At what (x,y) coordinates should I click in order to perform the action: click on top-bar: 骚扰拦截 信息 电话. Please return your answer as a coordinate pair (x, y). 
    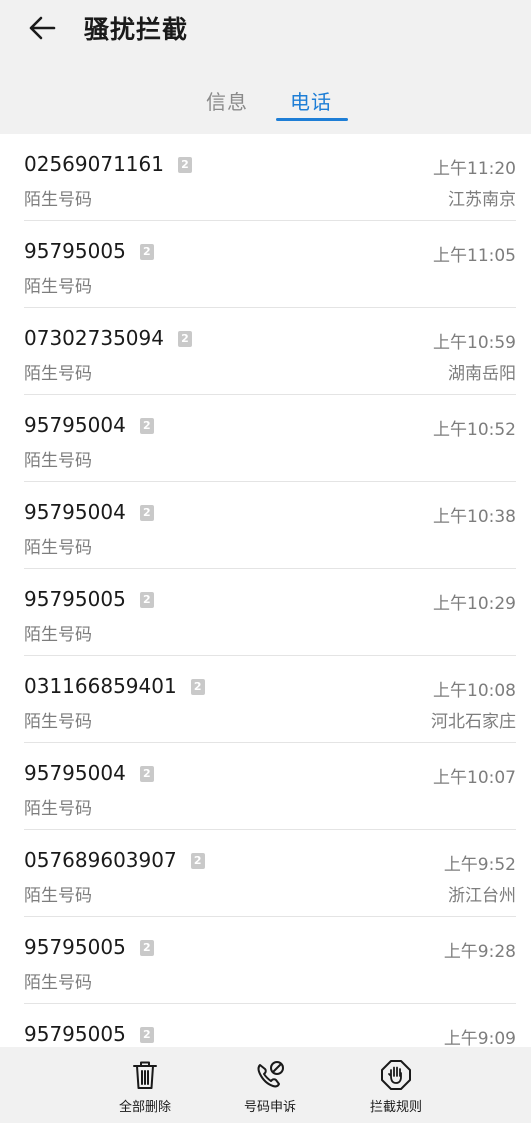
    Looking at the image, I should click on (265, 67).